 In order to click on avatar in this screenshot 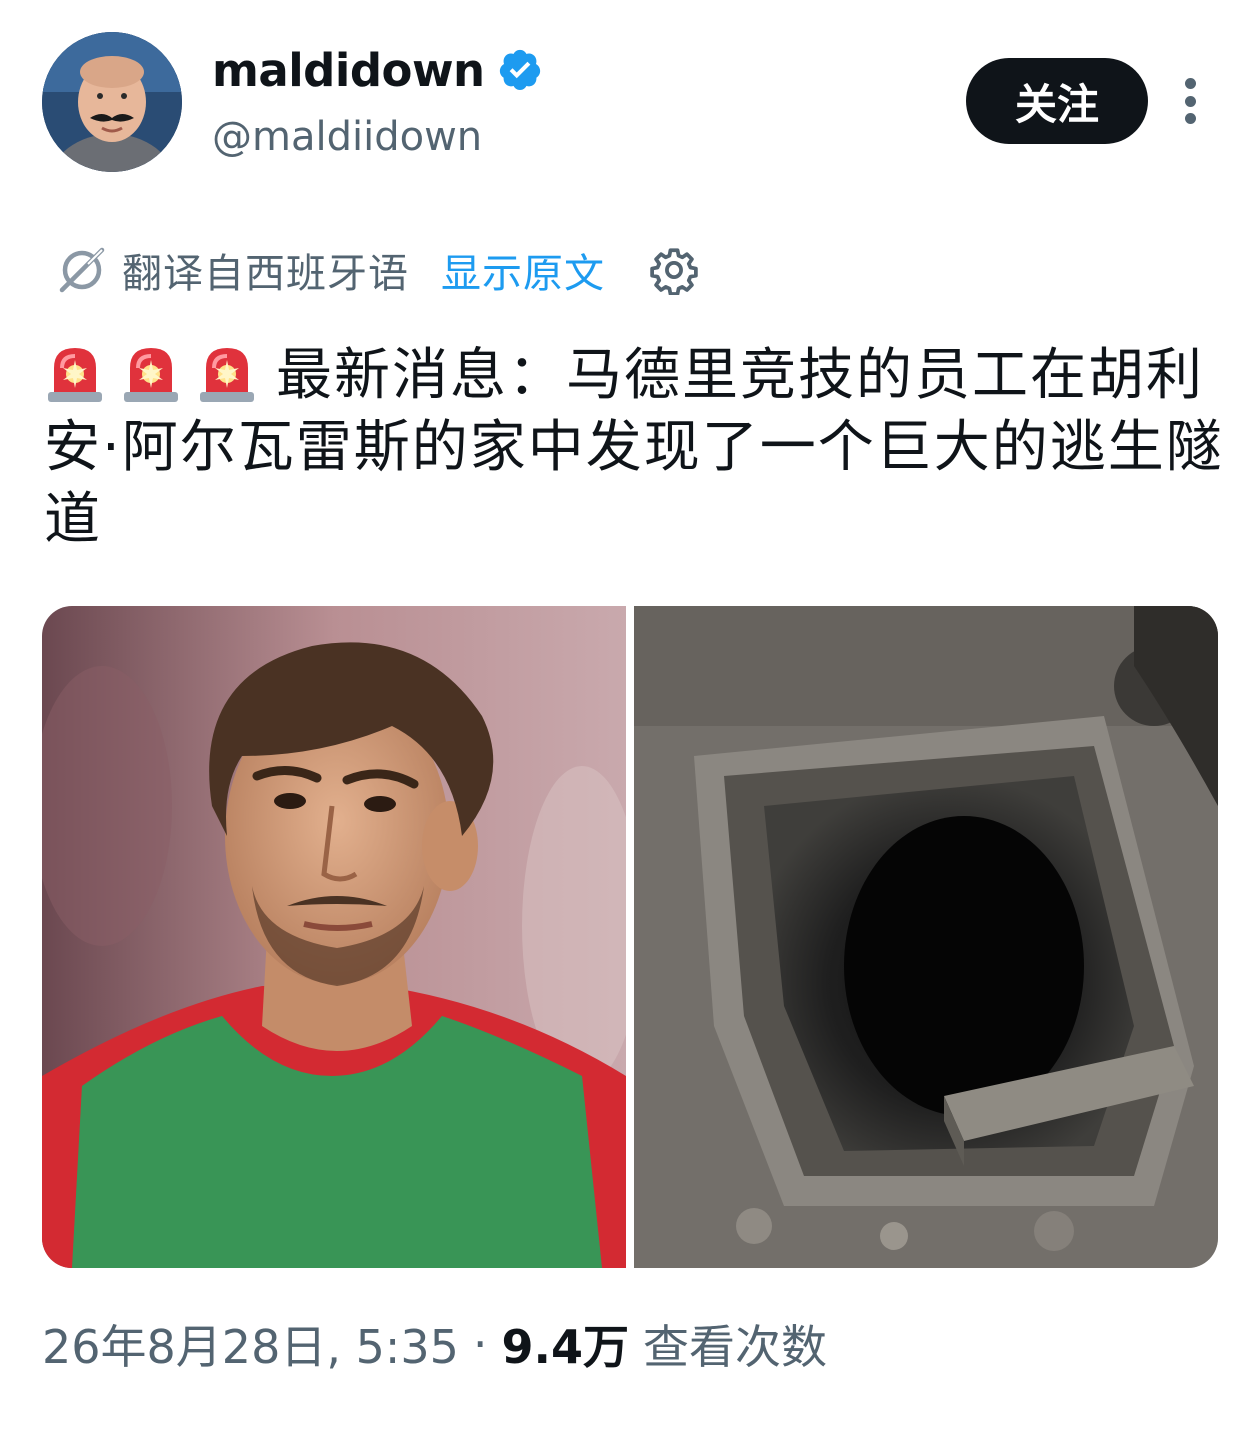, I will do `click(112, 102)`.